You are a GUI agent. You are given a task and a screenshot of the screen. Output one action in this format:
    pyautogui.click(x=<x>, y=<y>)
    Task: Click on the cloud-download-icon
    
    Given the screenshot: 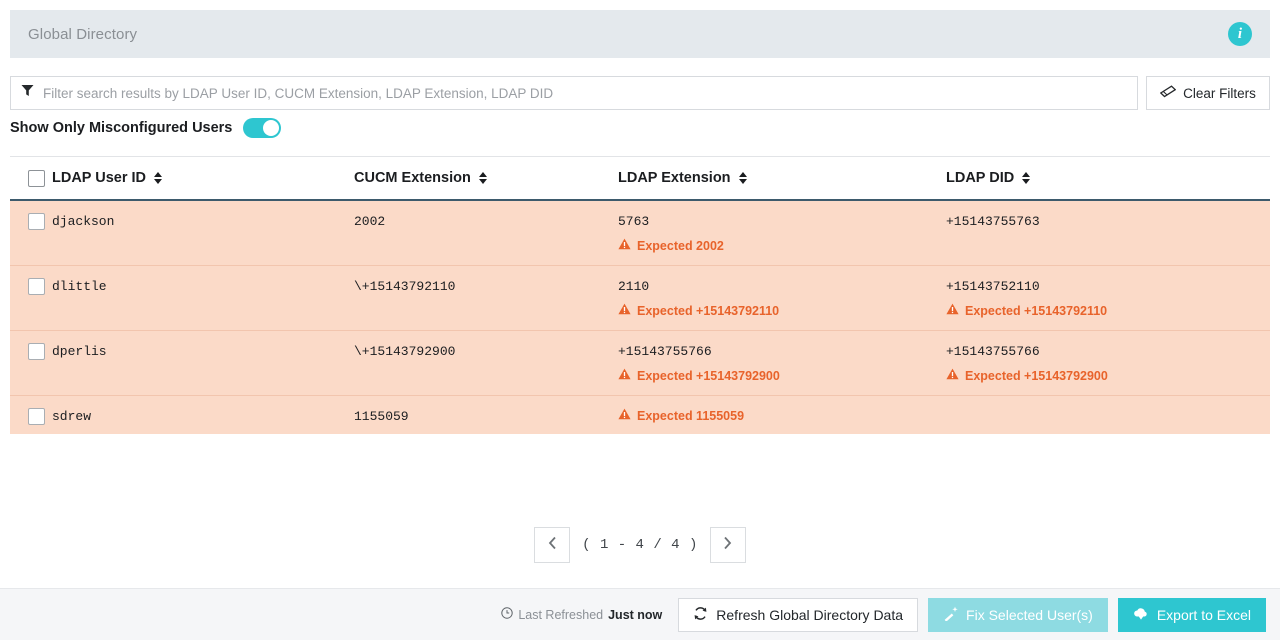 What is the action you would take?
    pyautogui.click(x=1141, y=614)
    